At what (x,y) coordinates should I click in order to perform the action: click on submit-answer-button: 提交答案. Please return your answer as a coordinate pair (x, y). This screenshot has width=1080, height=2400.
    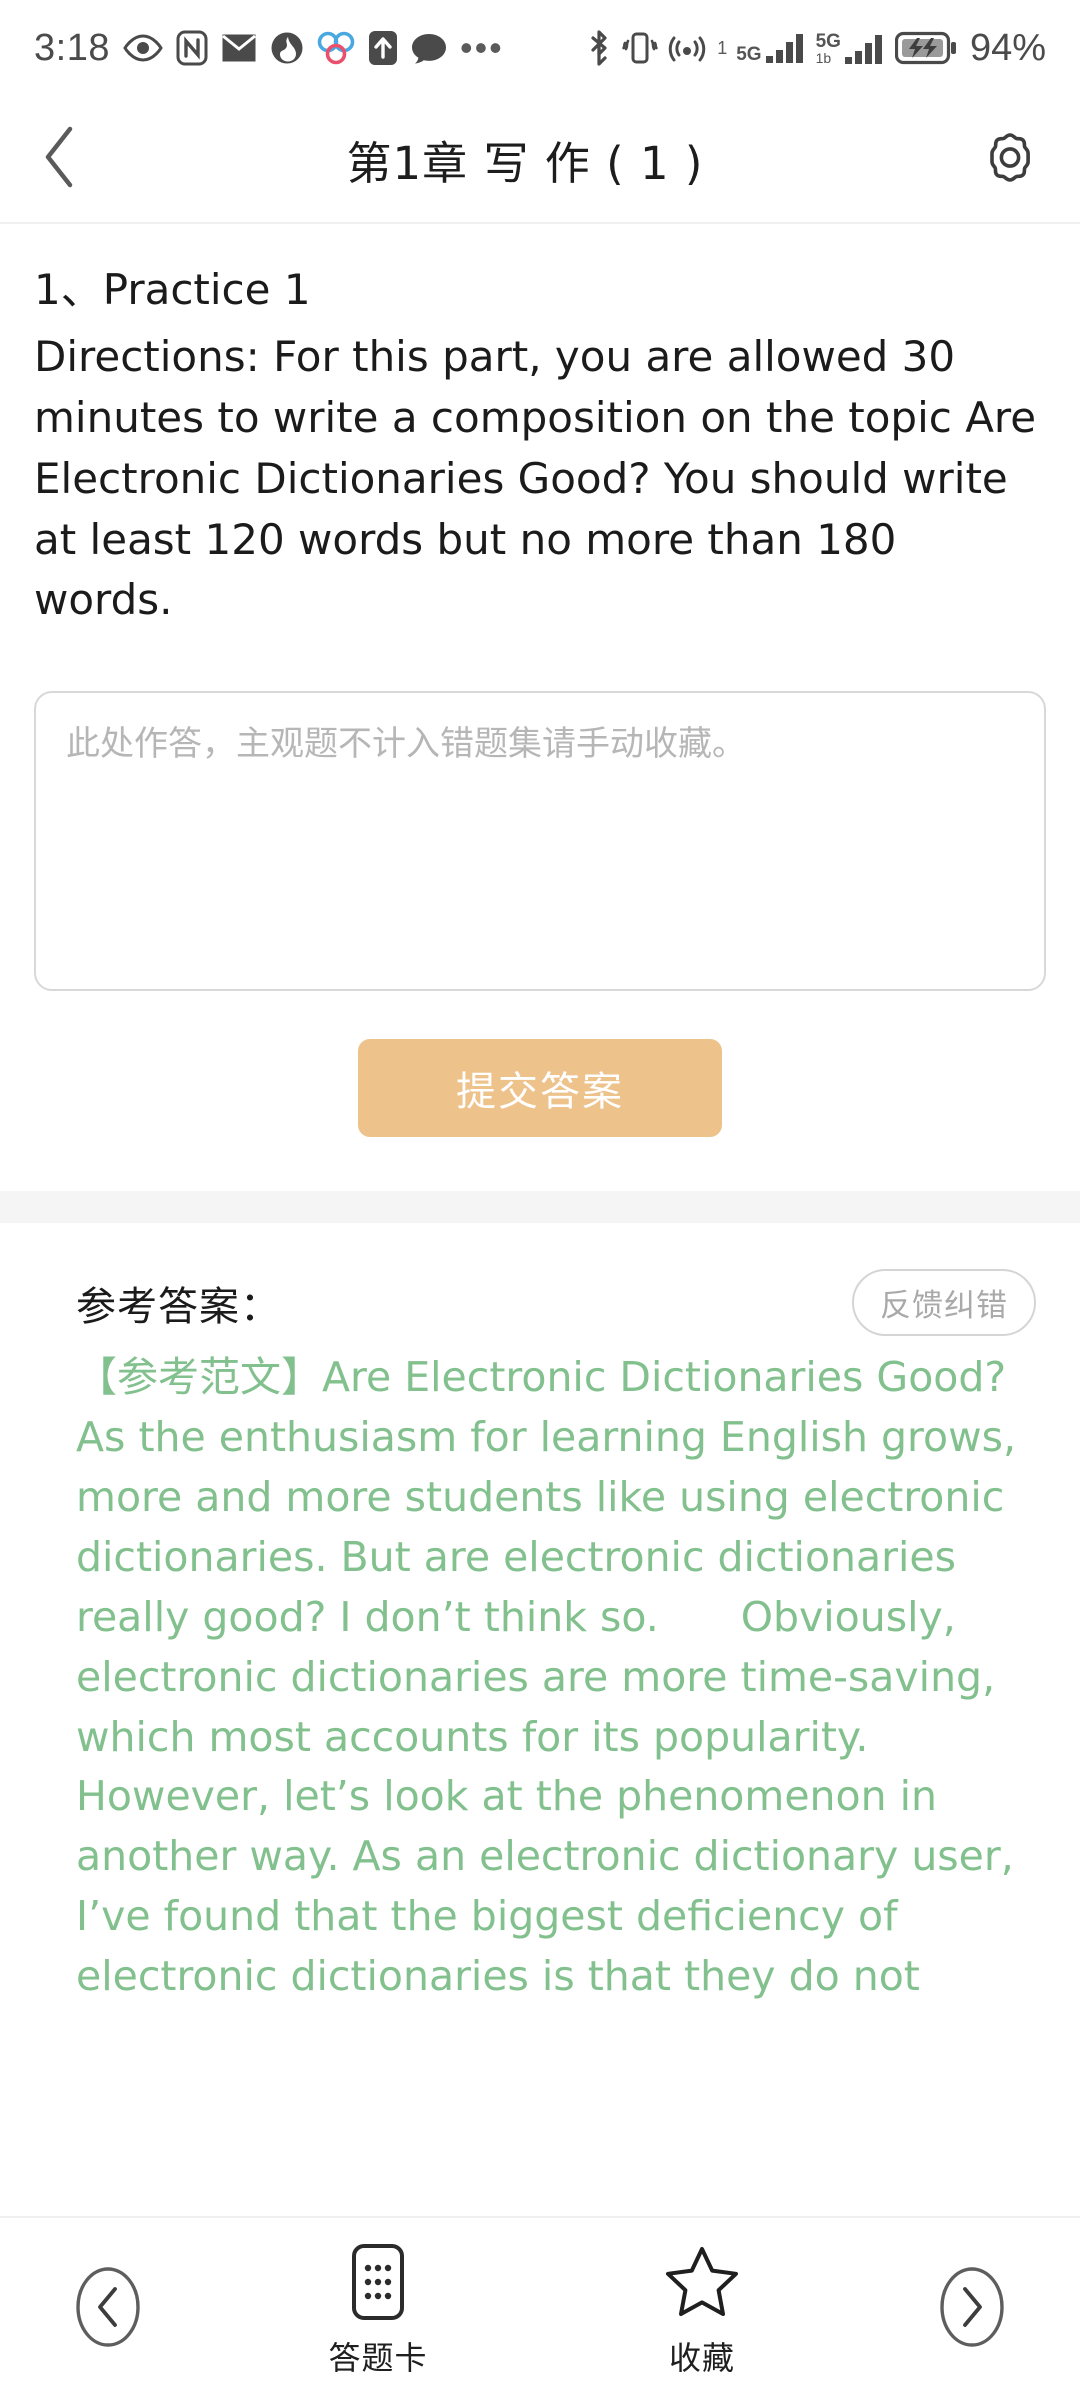
    Looking at the image, I should click on (540, 1088).